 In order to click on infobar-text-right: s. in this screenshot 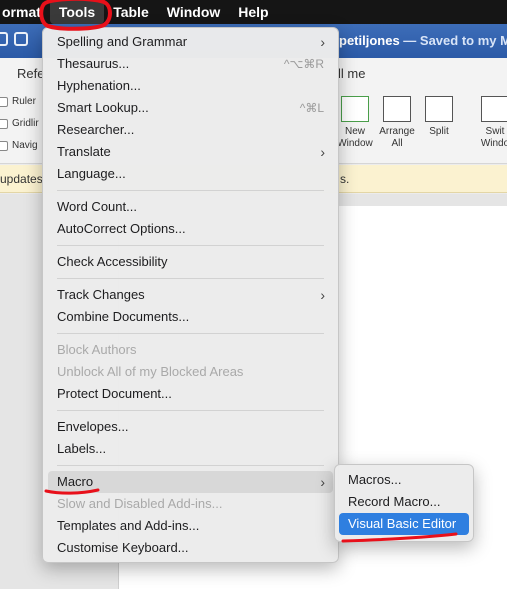, I will do `click(345, 179)`.